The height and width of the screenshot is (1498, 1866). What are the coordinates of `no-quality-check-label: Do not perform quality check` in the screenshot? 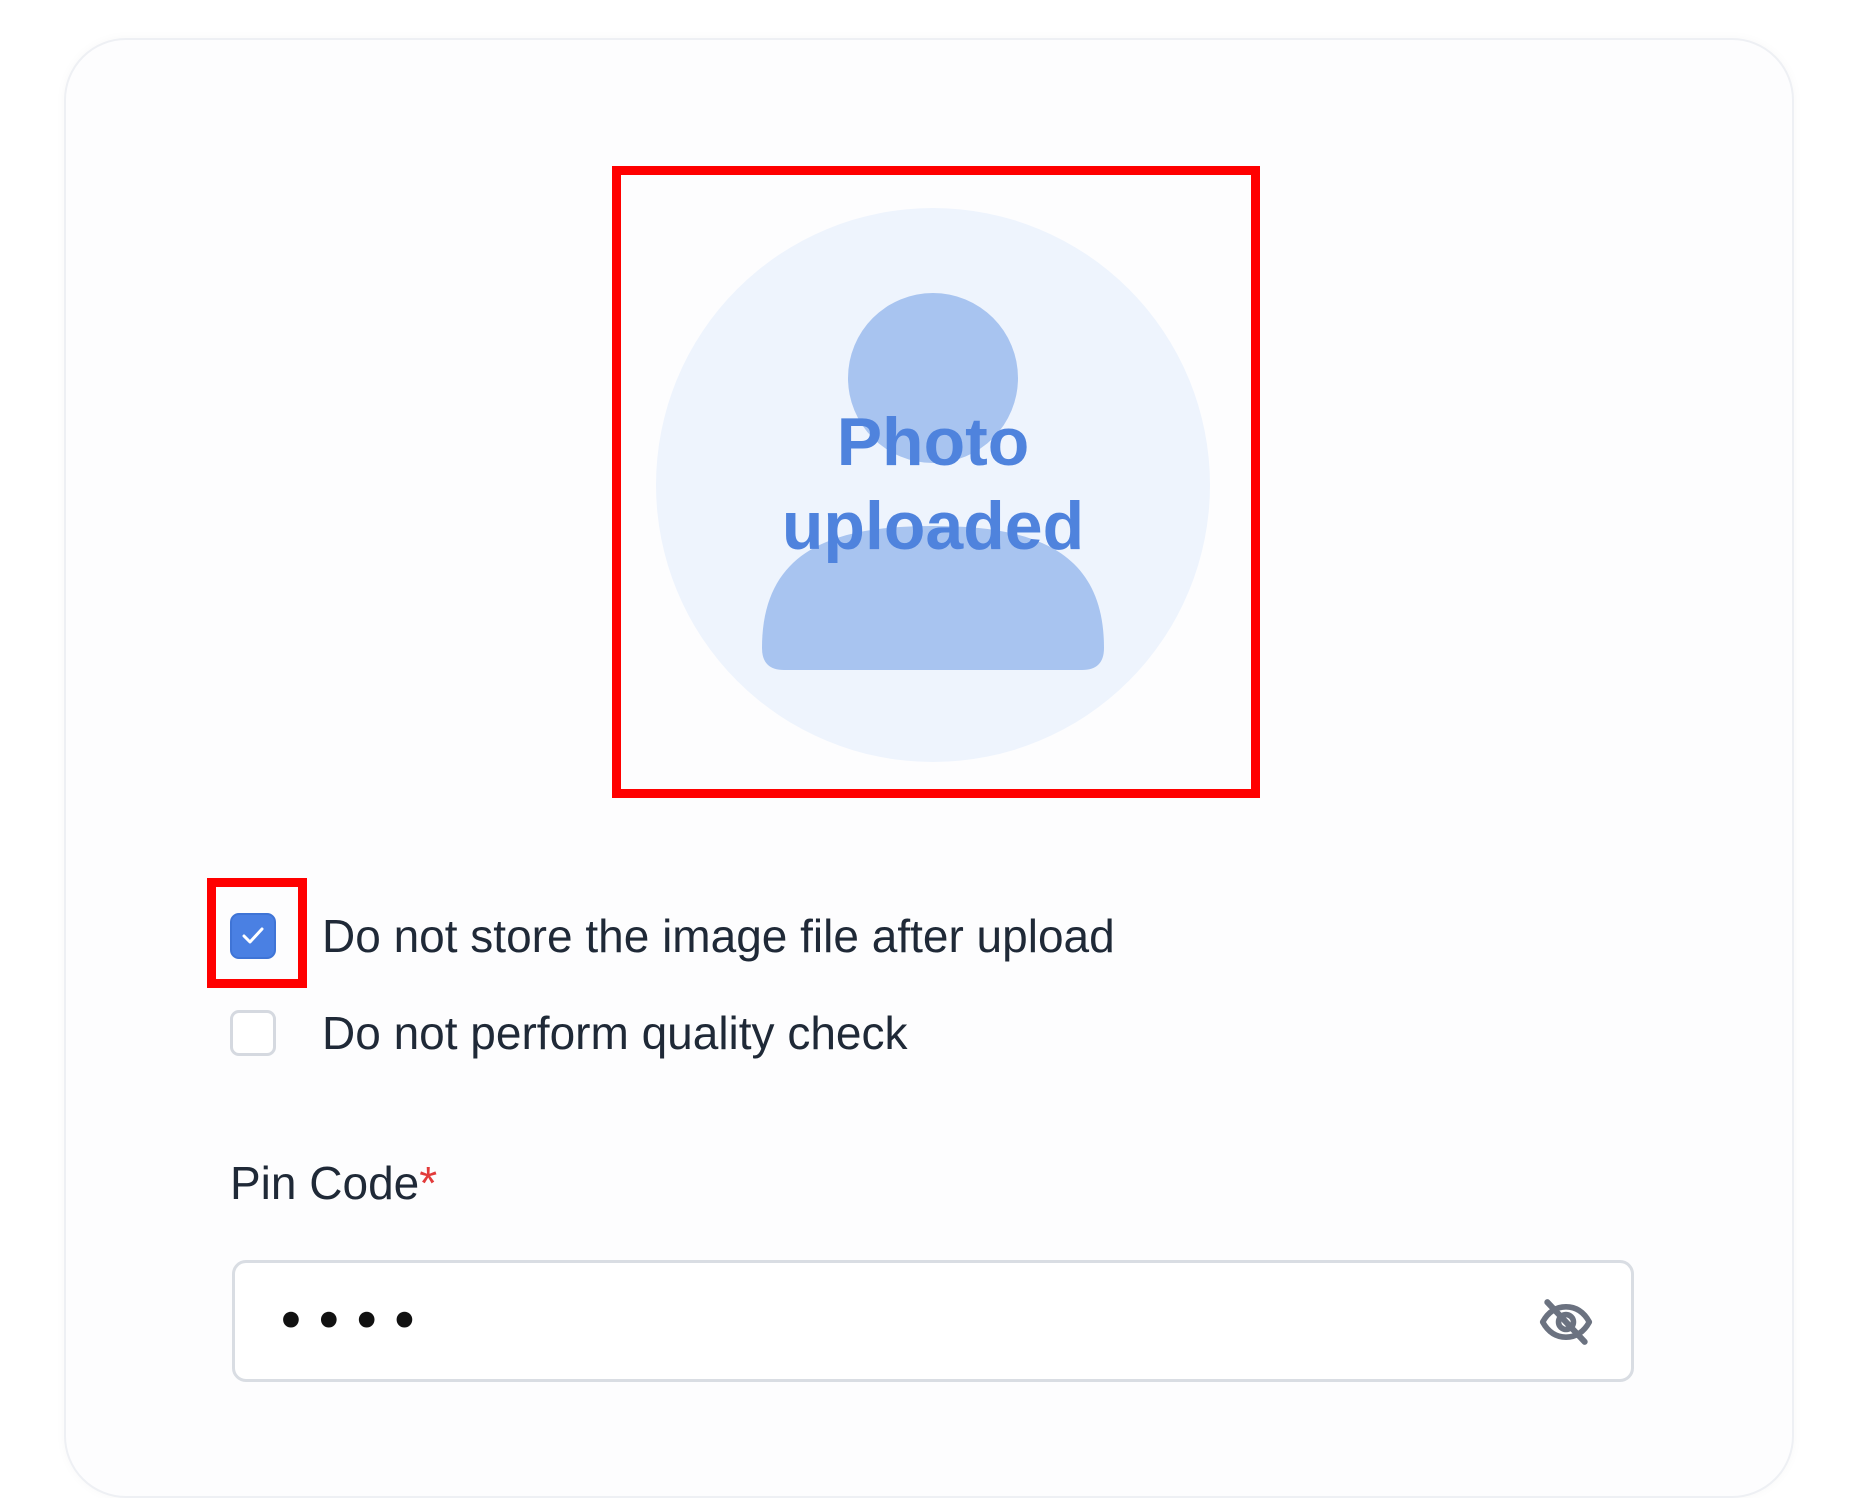 It's located at (615, 1033).